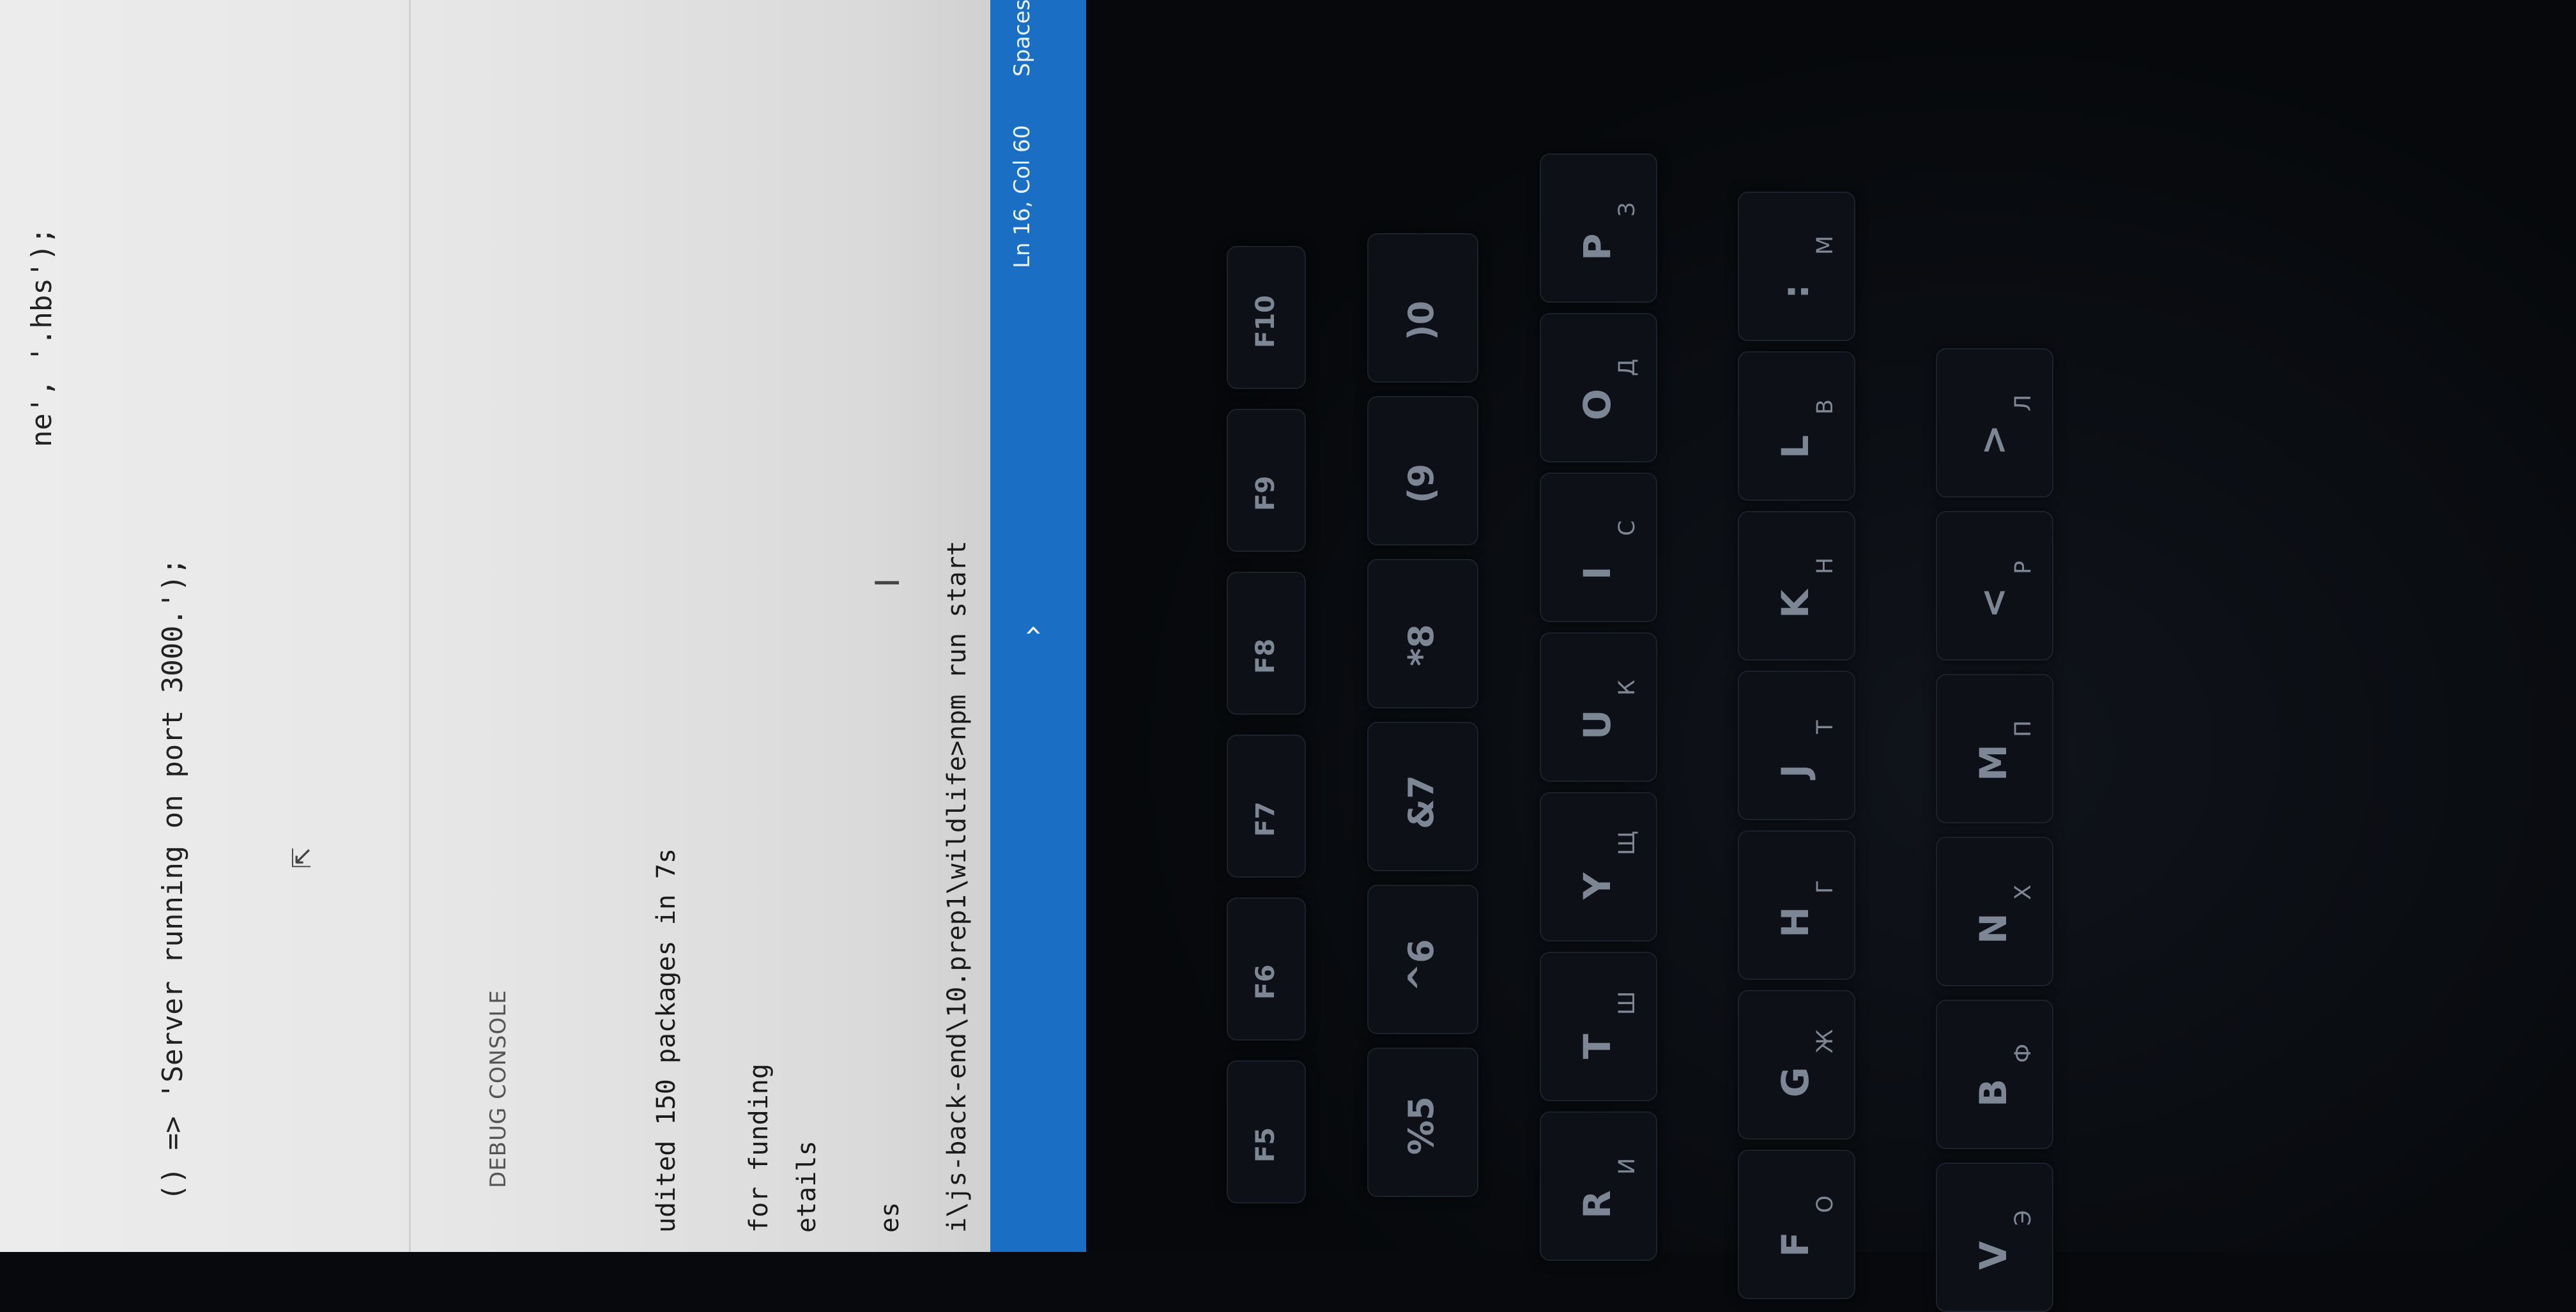  What do you see at coordinates (1421, 320) in the screenshot?
I see `key-label: )0` at bounding box center [1421, 320].